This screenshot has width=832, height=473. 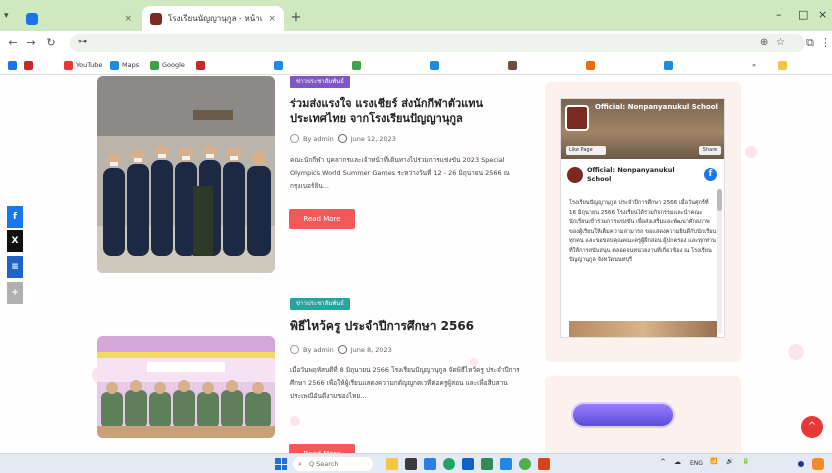 What do you see at coordinates (754, 65) in the screenshot?
I see `bookmarks-overflow-icon: »` at bounding box center [754, 65].